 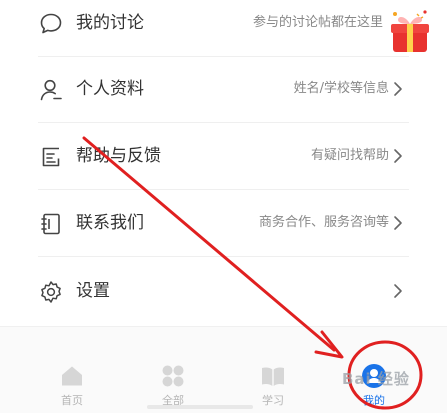 What do you see at coordinates (110, 89) in the screenshot?
I see `menu-item-label: 个人资料` at bounding box center [110, 89].